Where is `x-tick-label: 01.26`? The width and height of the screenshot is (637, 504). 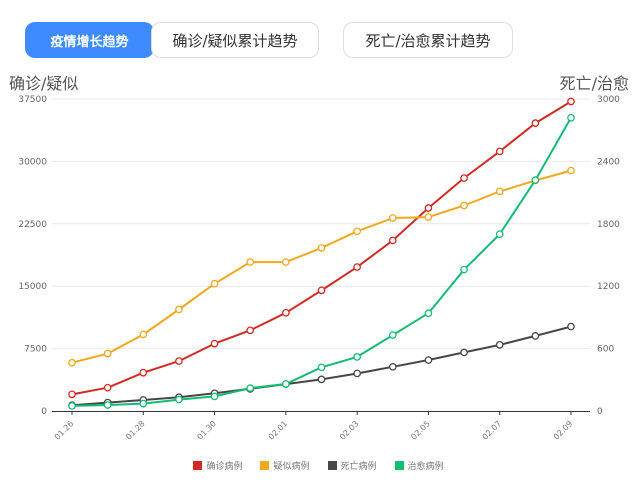
x-tick-label: 01.26 is located at coordinates (64, 430).